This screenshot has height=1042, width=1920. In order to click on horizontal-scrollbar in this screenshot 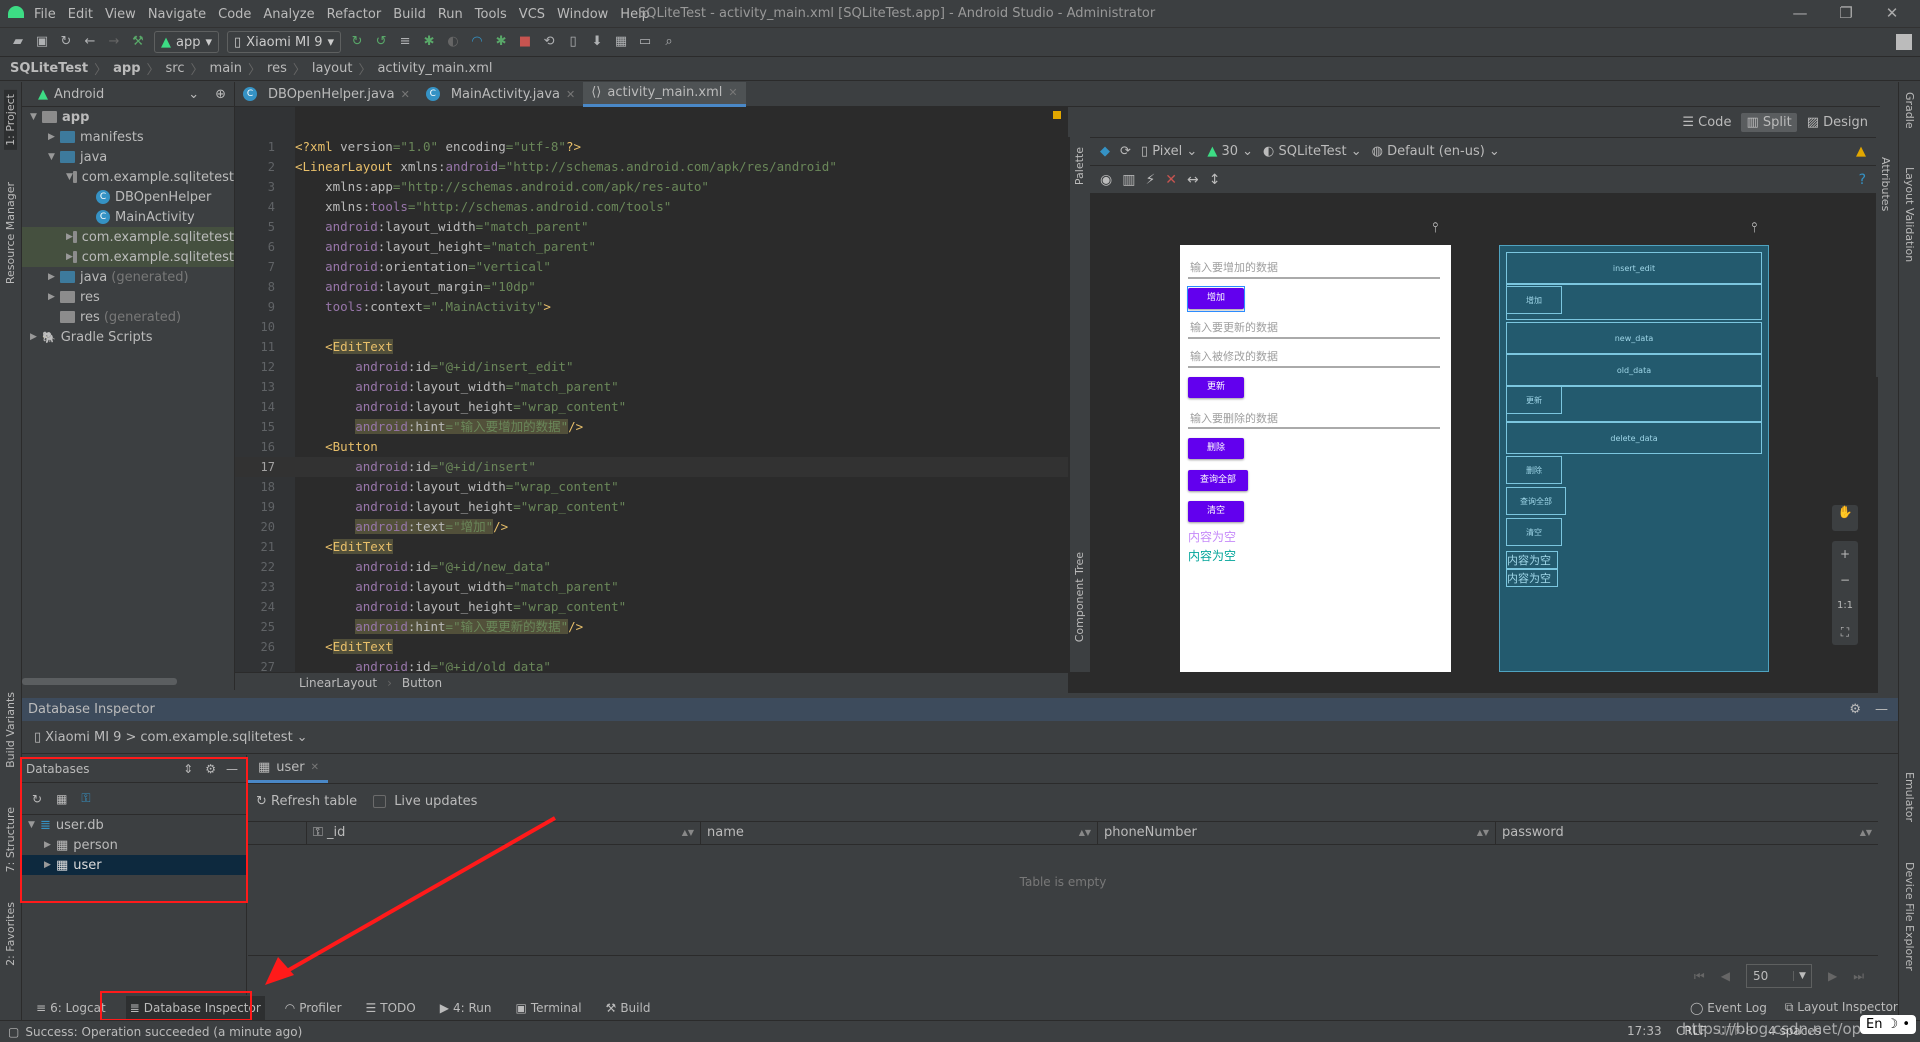, I will do `click(99, 681)`.